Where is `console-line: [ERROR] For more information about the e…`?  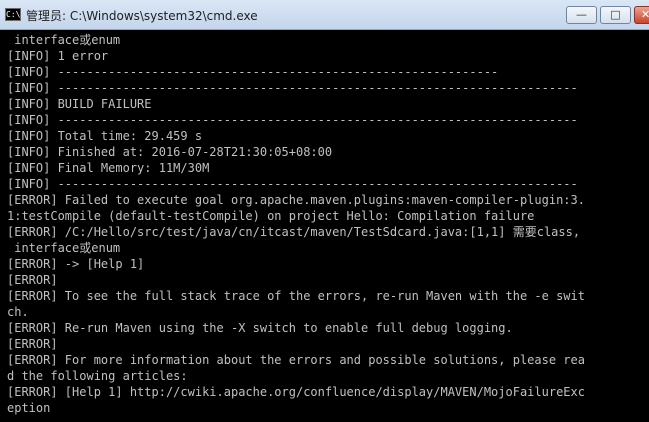
console-line: [ERROR] For more information about the e… is located at coordinates (296, 360).